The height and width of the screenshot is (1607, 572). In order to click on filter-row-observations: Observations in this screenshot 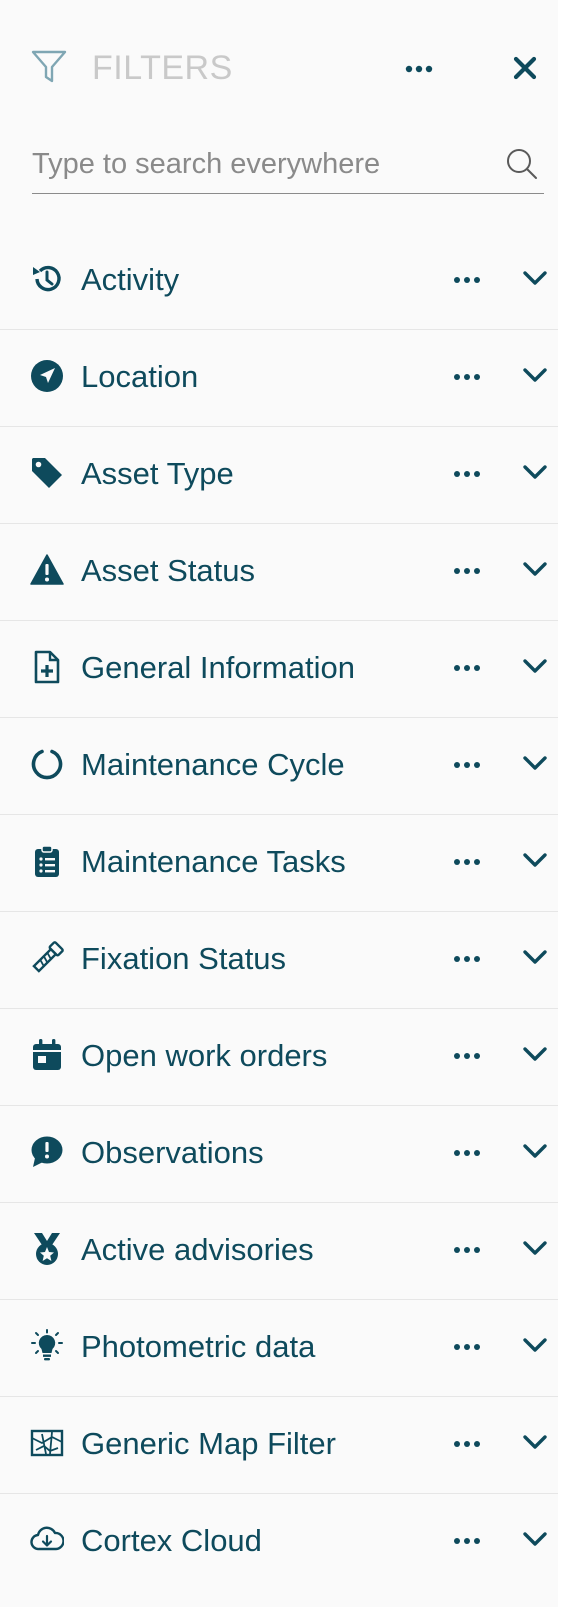, I will do `click(279, 1154)`.